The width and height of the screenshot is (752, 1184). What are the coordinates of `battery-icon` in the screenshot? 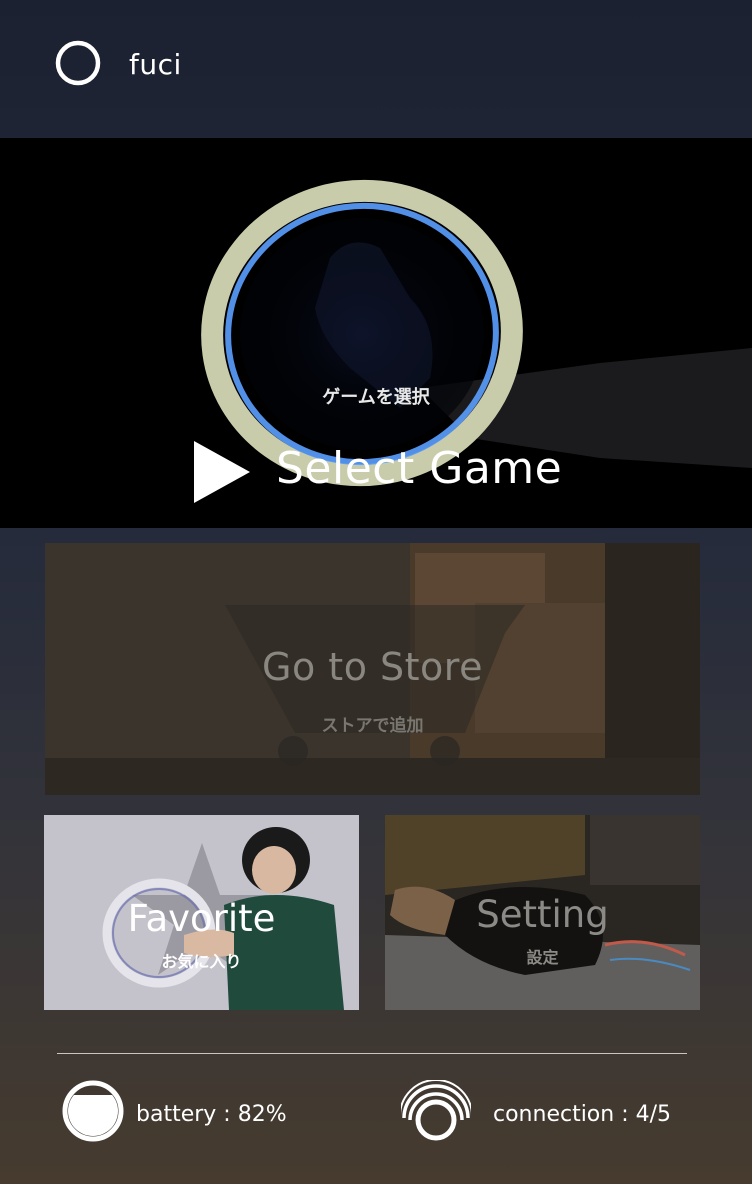 It's located at (93, 1111).